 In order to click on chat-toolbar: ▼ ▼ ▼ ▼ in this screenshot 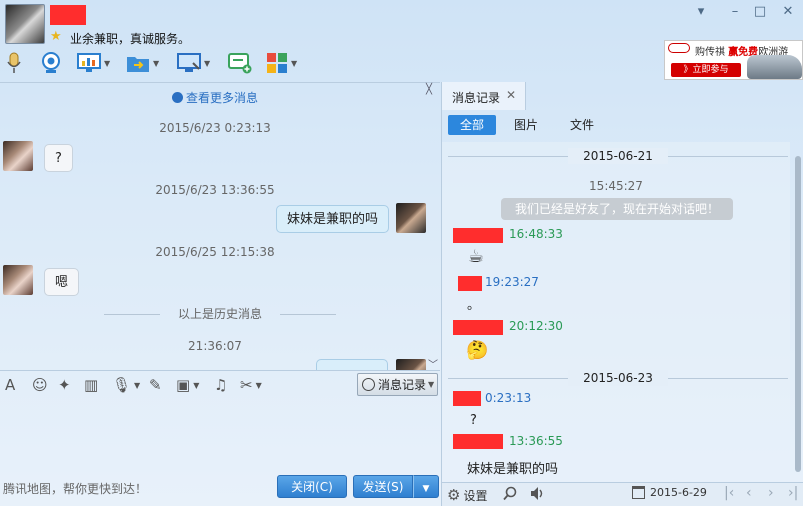, I will do `click(220, 64)`.